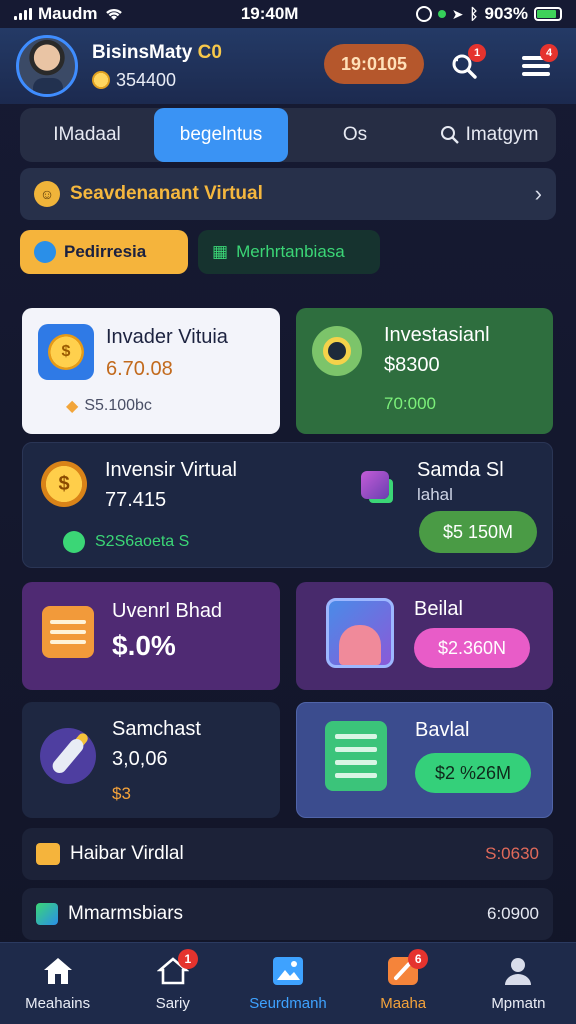 The height and width of the screenshot is (1024, 576). Describe the element at coordinates (220, 251) in the screenshot. I see `store-icon: ▦` at that location.